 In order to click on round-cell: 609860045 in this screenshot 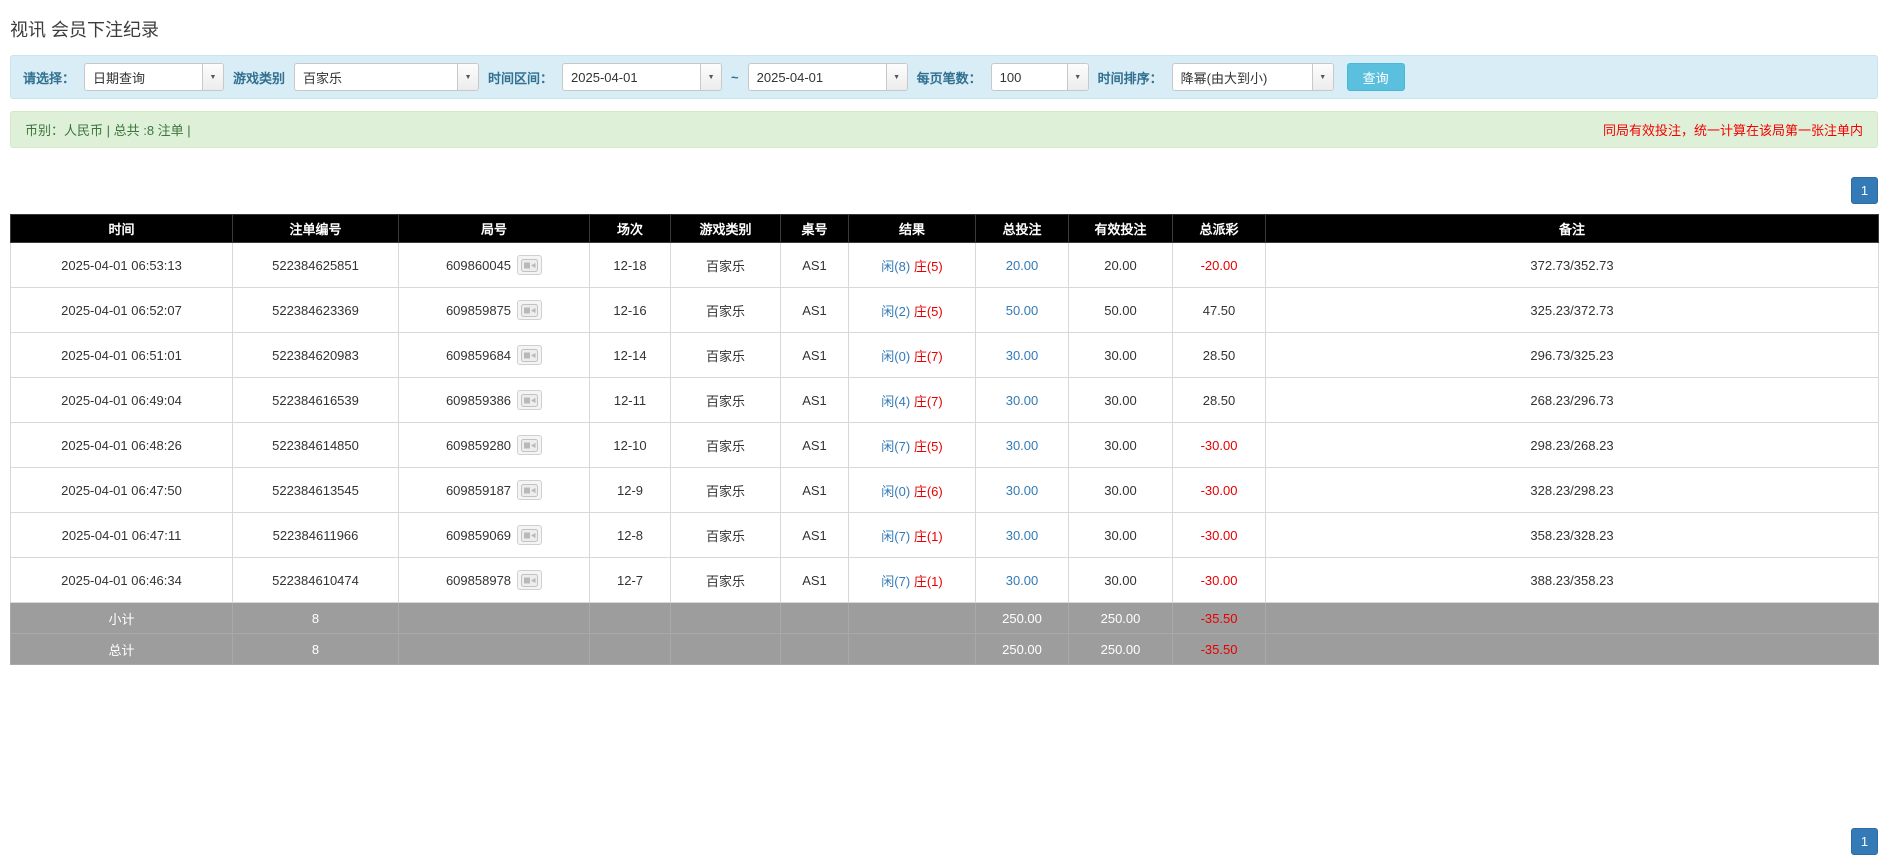, I will do `click(494, 265)`.